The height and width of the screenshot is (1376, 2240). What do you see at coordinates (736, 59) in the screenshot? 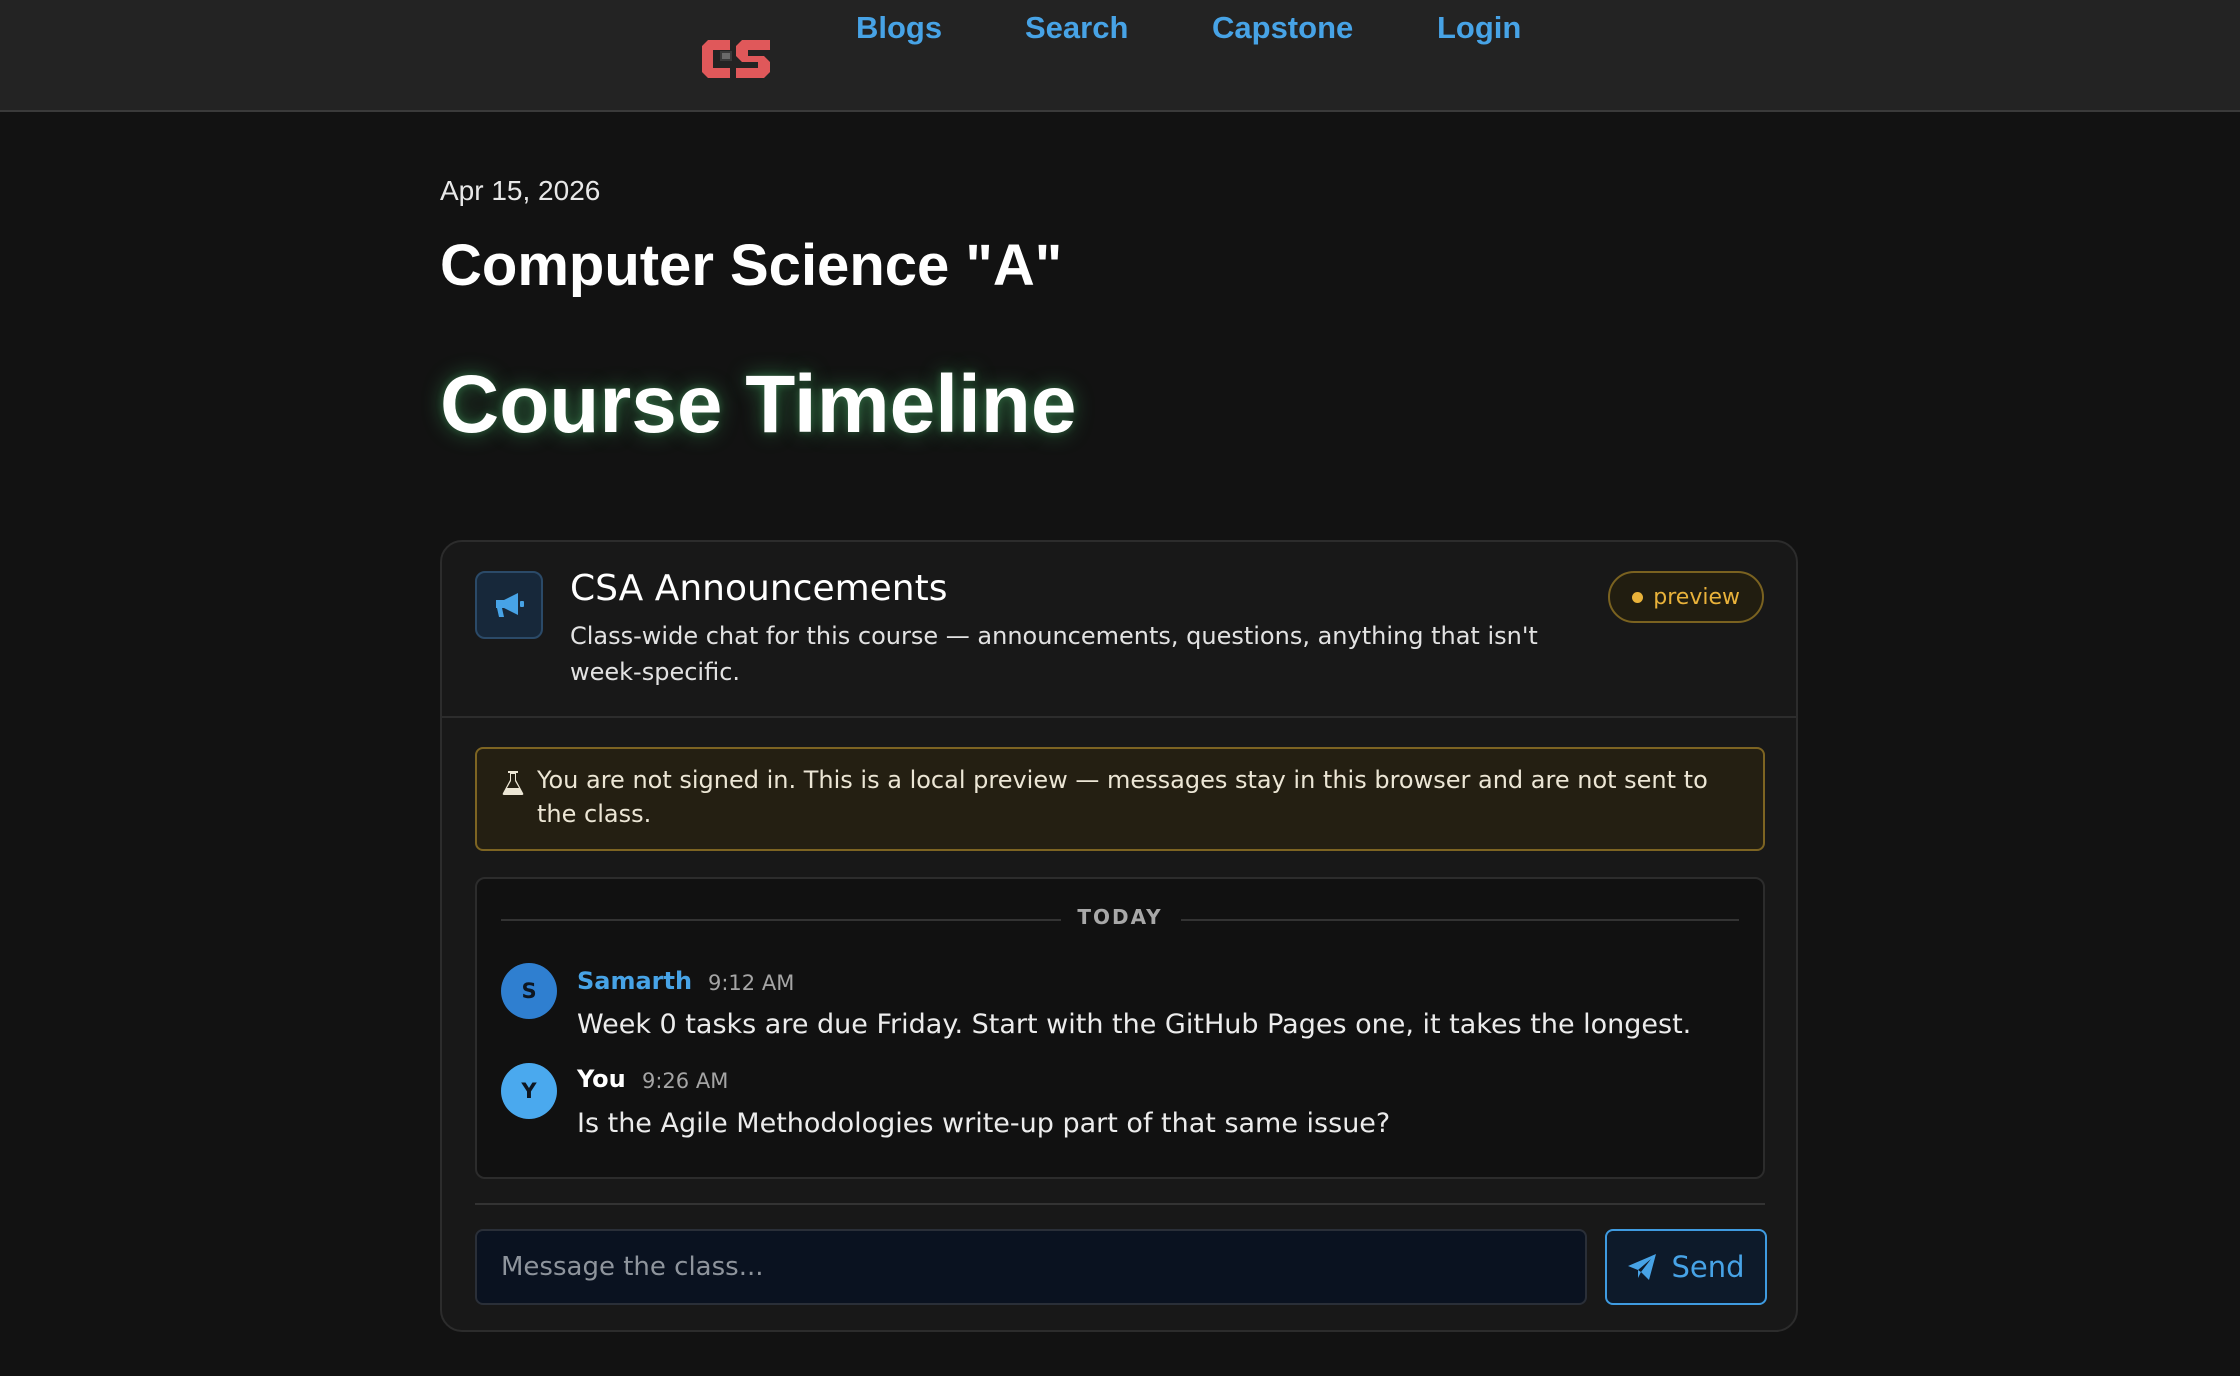
I see `cs-logo` at bounding box center [736, 59].